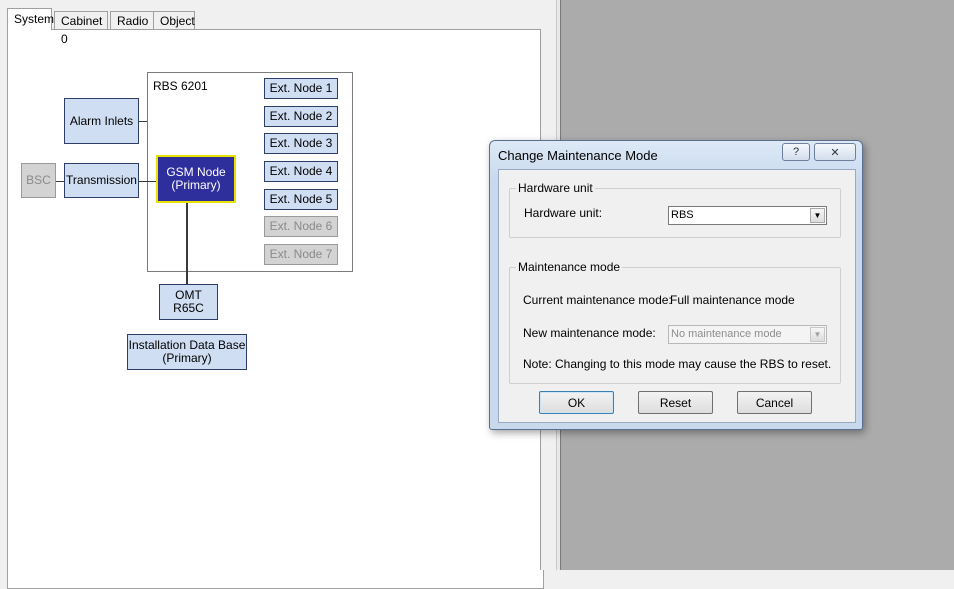 The height and width of the screenshot is (589, 954). I want to click on current-mode-value: Full maintenance mode, so click(732, 300).